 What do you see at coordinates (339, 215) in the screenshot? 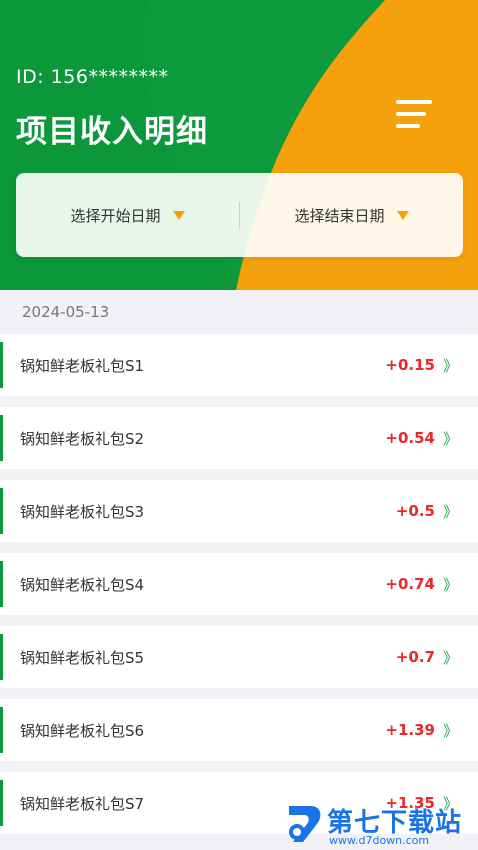
I see `end-date-label: 选择结束日期` at bounding box center [339, 215].